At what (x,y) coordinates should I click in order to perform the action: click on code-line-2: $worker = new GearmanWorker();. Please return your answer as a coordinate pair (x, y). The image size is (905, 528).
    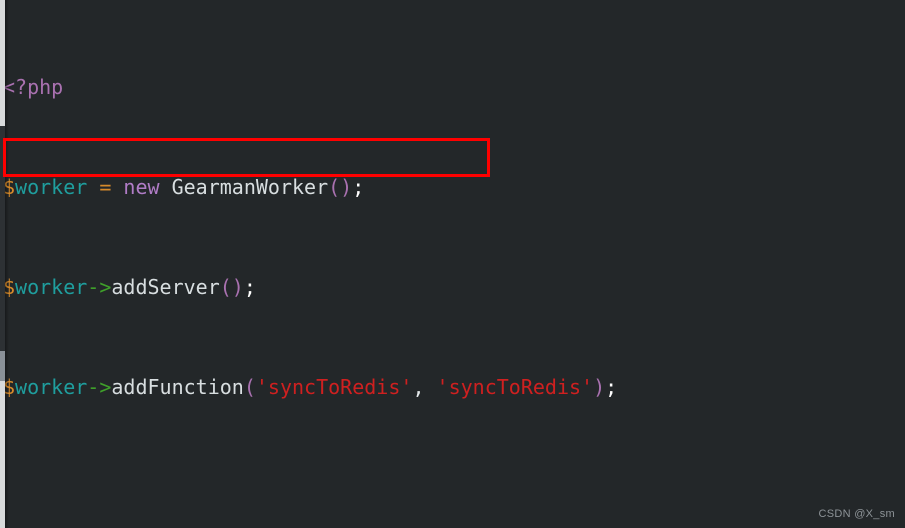
    Looking at the image, I should click on (452, 187).